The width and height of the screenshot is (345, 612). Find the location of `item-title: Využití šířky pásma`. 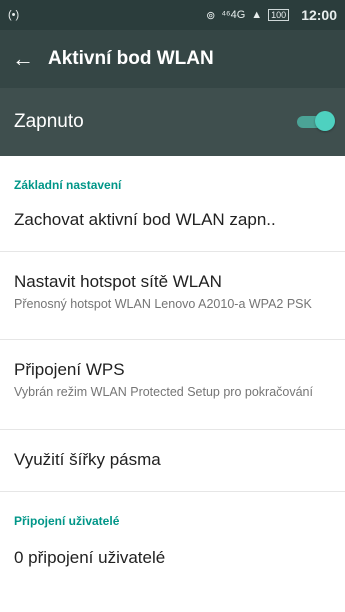

item-title: Využití šířky pásma is located at coordinates (87, 459).